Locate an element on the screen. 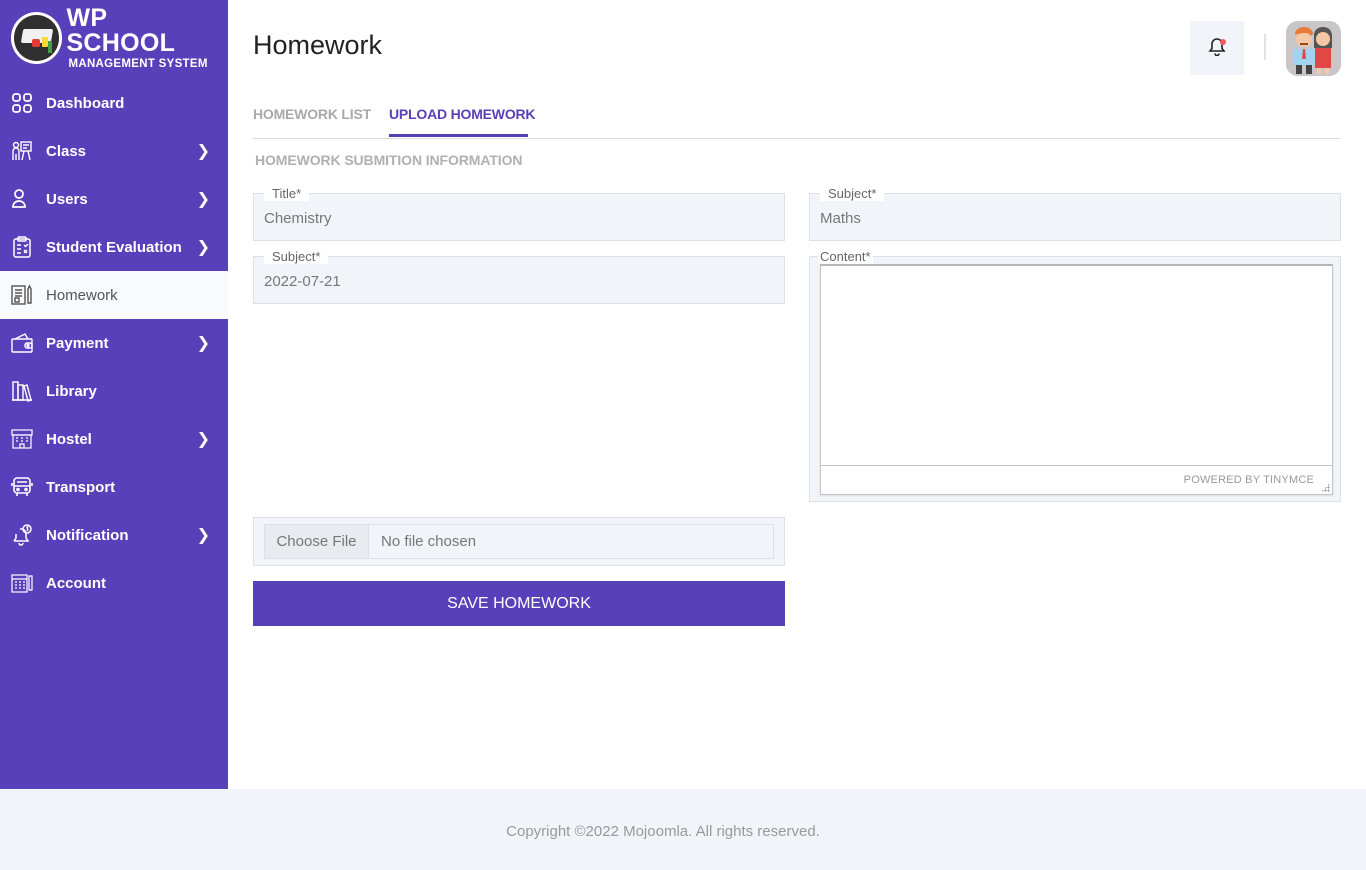 This screenshot has width=1366, height=870. title-field: Title* Chemistry is located at coordinates (519, 214).